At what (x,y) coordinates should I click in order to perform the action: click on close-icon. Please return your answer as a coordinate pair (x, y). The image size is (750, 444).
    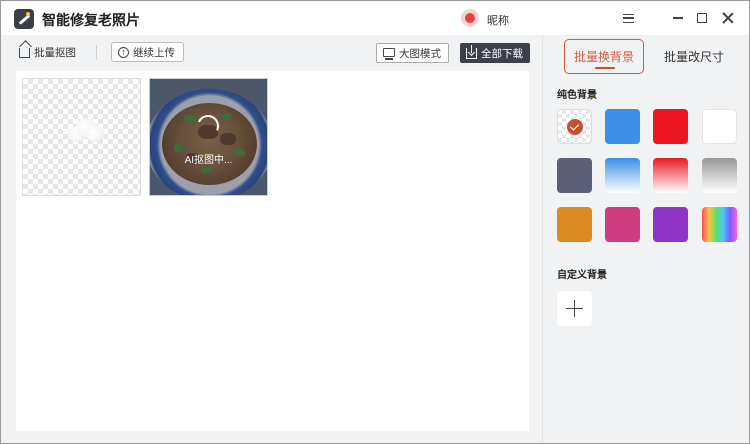
    Looking at the image, I should click on (728, 18).